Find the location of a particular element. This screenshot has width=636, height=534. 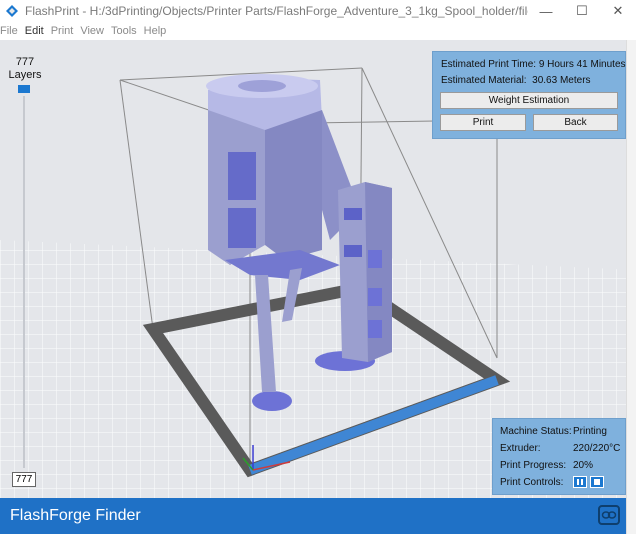

minimize-button: — is located at coordinates (546, 11).